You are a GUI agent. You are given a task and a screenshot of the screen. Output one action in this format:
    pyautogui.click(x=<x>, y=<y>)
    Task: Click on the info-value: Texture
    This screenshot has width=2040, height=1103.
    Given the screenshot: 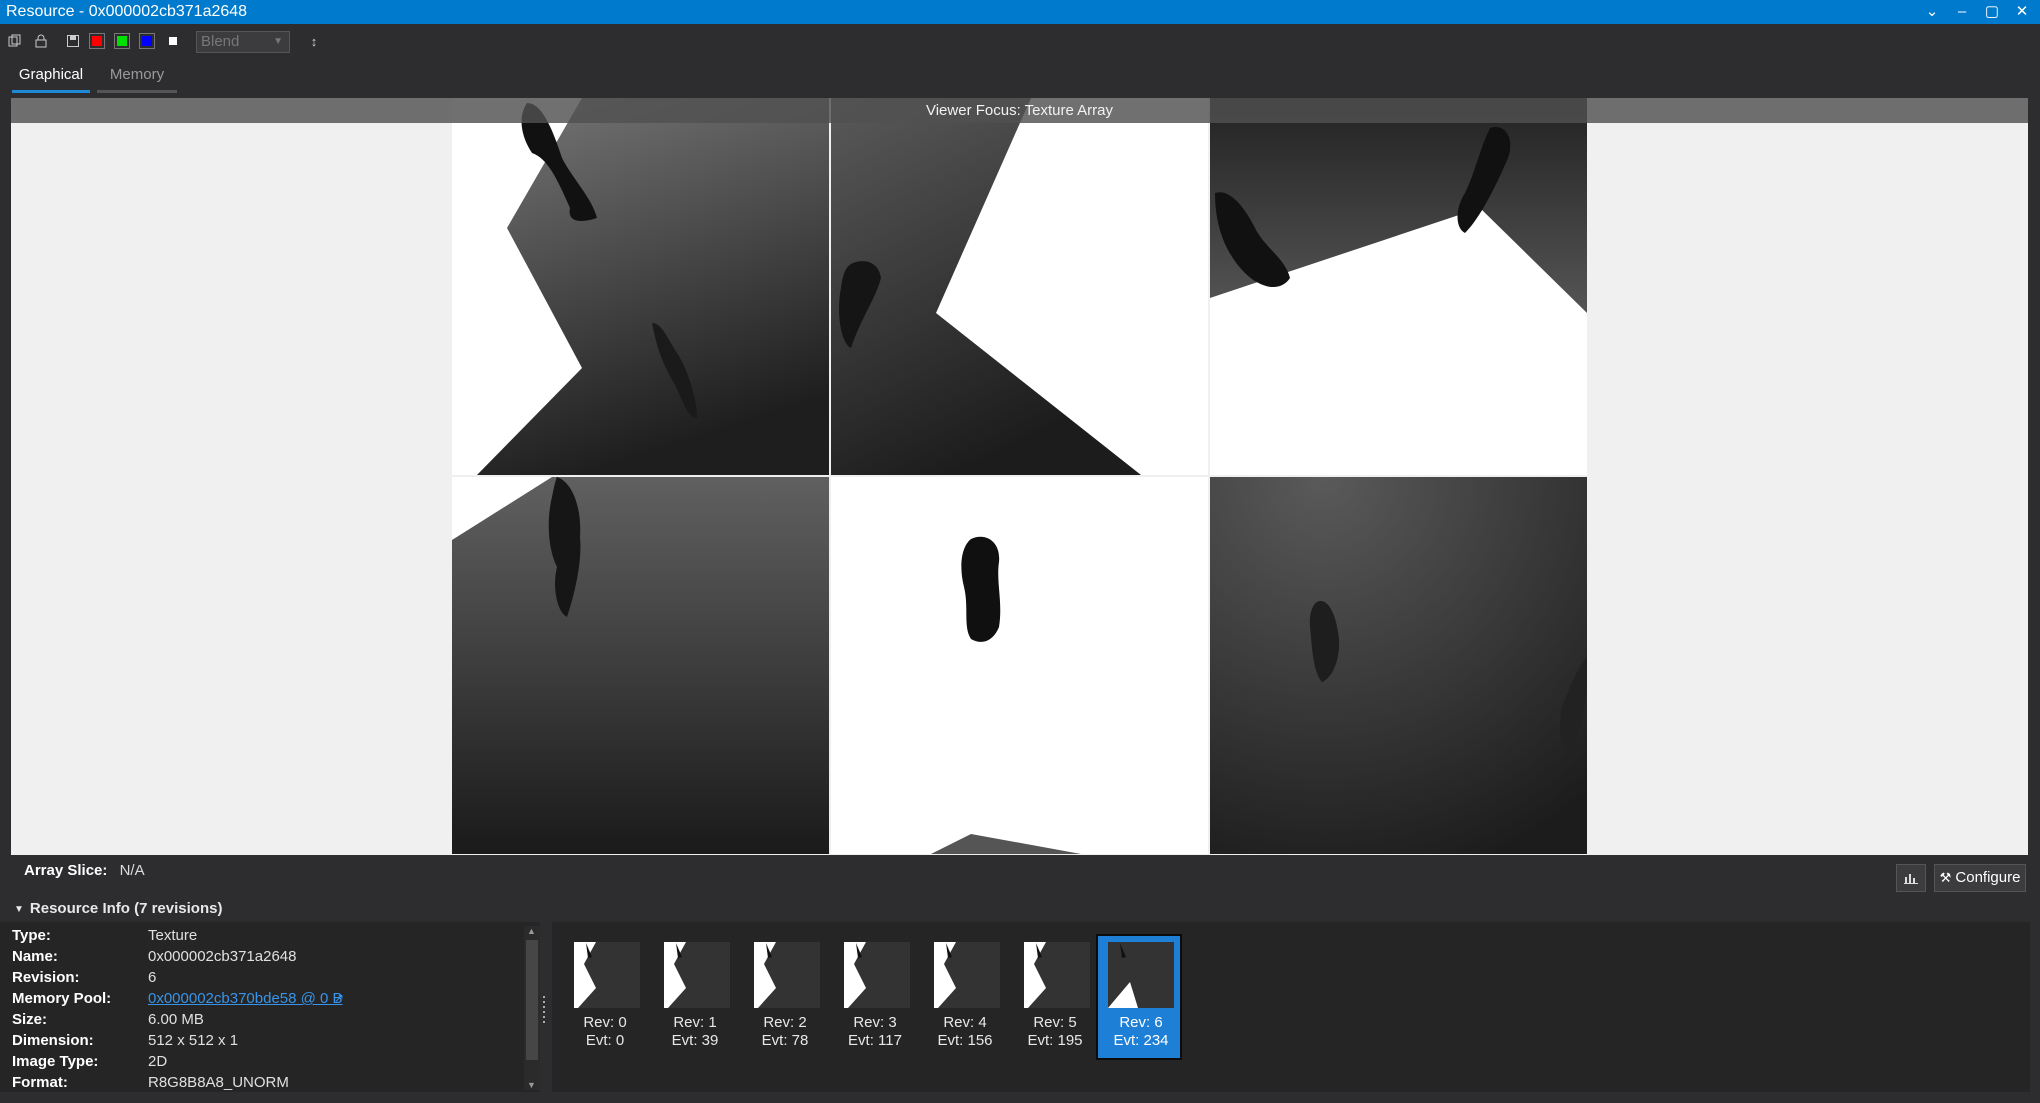 What is the action you would take?
    pyautogui.click(x=173, y=935)
    